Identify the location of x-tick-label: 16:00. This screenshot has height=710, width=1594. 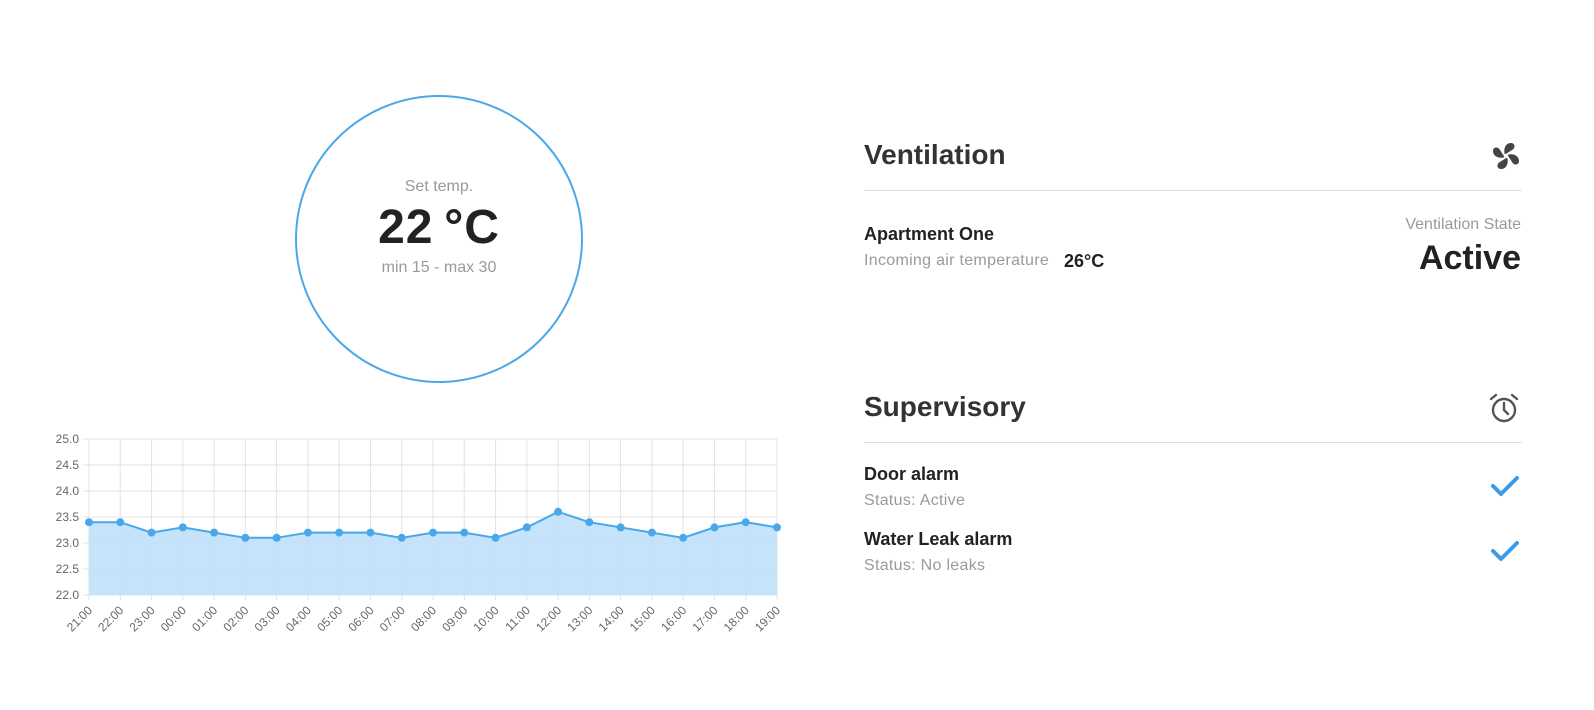
(673, 618).